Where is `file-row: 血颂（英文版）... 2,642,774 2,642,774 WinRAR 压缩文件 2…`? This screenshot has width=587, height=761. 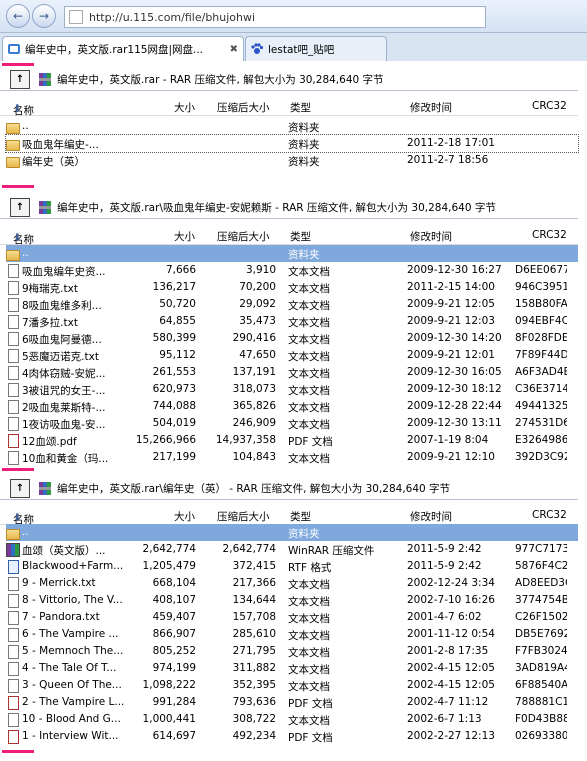
file-row: 血颂（英文版）... 2,642,774 2,642,774 WinRAR 压缩文件 2… is located at coordinates (292, 549).